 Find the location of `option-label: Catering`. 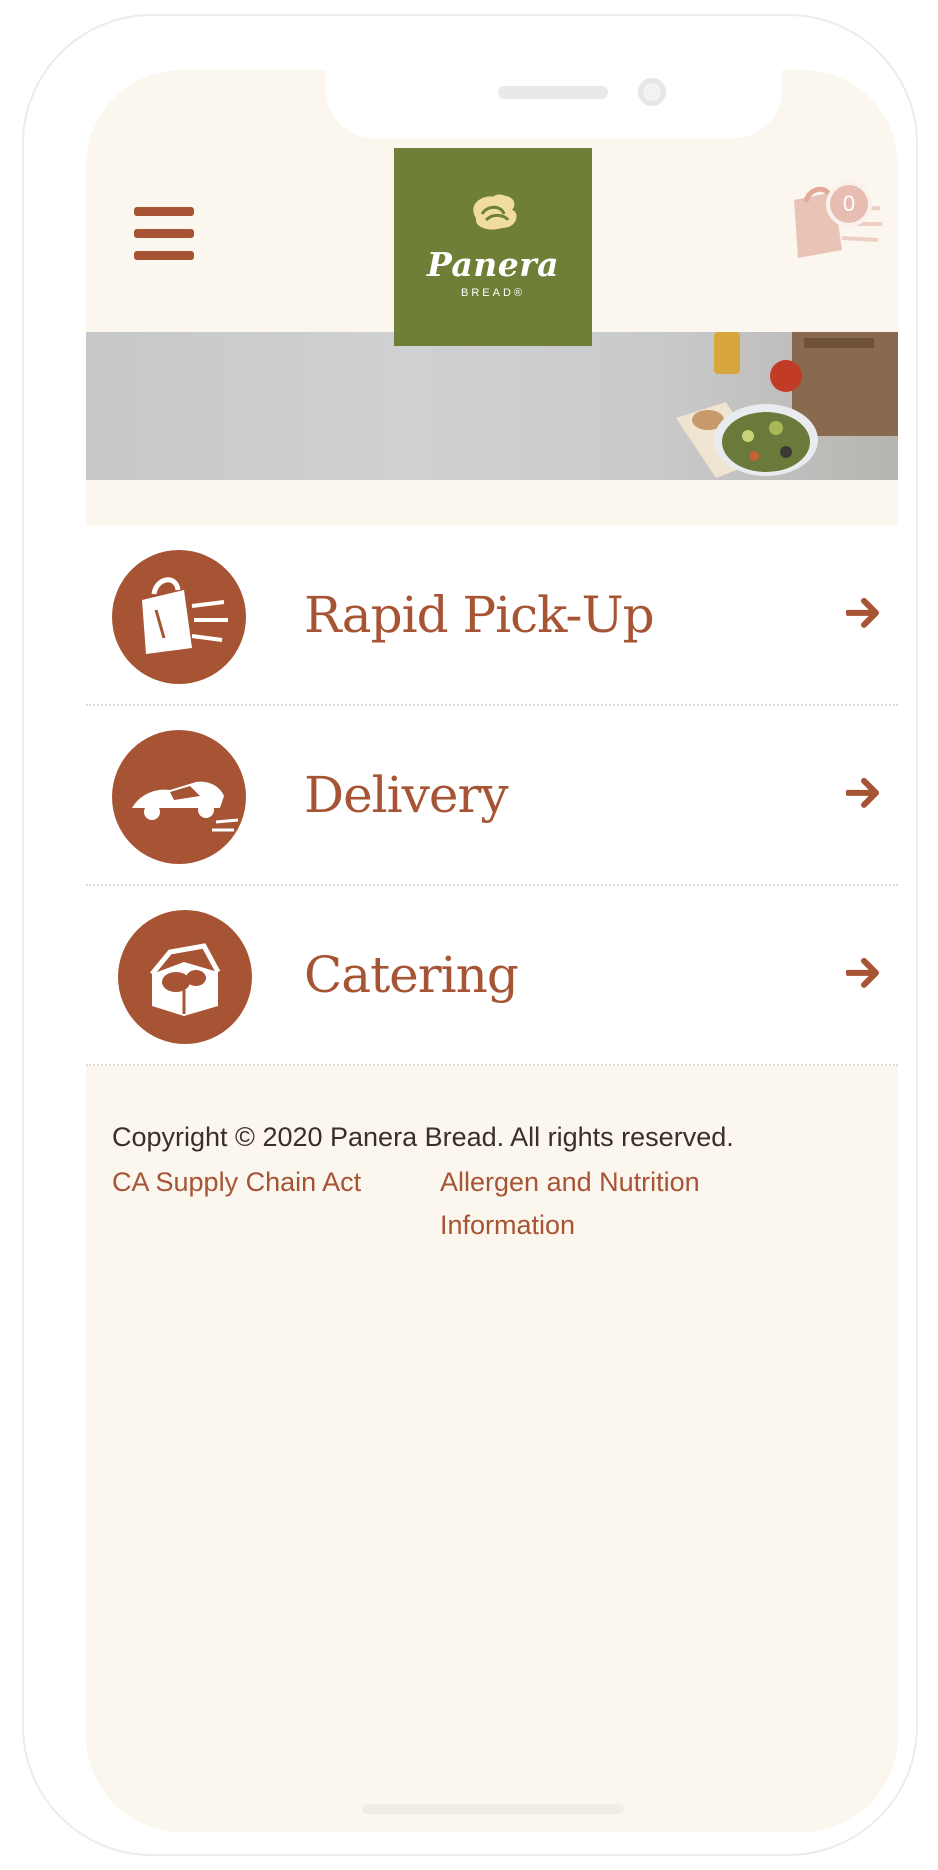

option-label: Catering is located at coordinates (411, 975).